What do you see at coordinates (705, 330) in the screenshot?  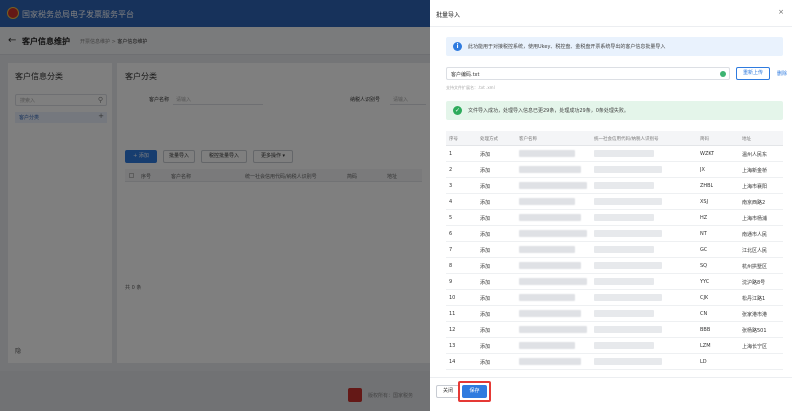 I see `row-code: BBB` at bounding box center [705, 330].